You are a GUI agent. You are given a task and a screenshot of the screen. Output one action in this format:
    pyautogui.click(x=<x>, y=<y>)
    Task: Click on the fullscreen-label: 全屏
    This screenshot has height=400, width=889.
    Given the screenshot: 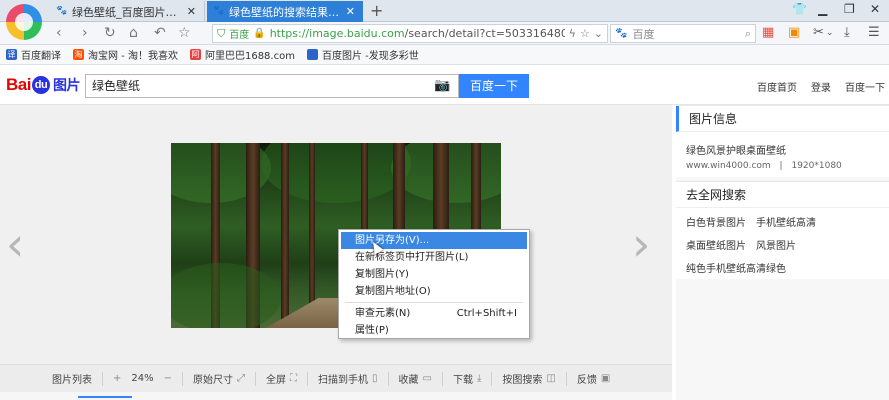 What is the action you would take?
    pyautogui.click(x=276, y=380)
    